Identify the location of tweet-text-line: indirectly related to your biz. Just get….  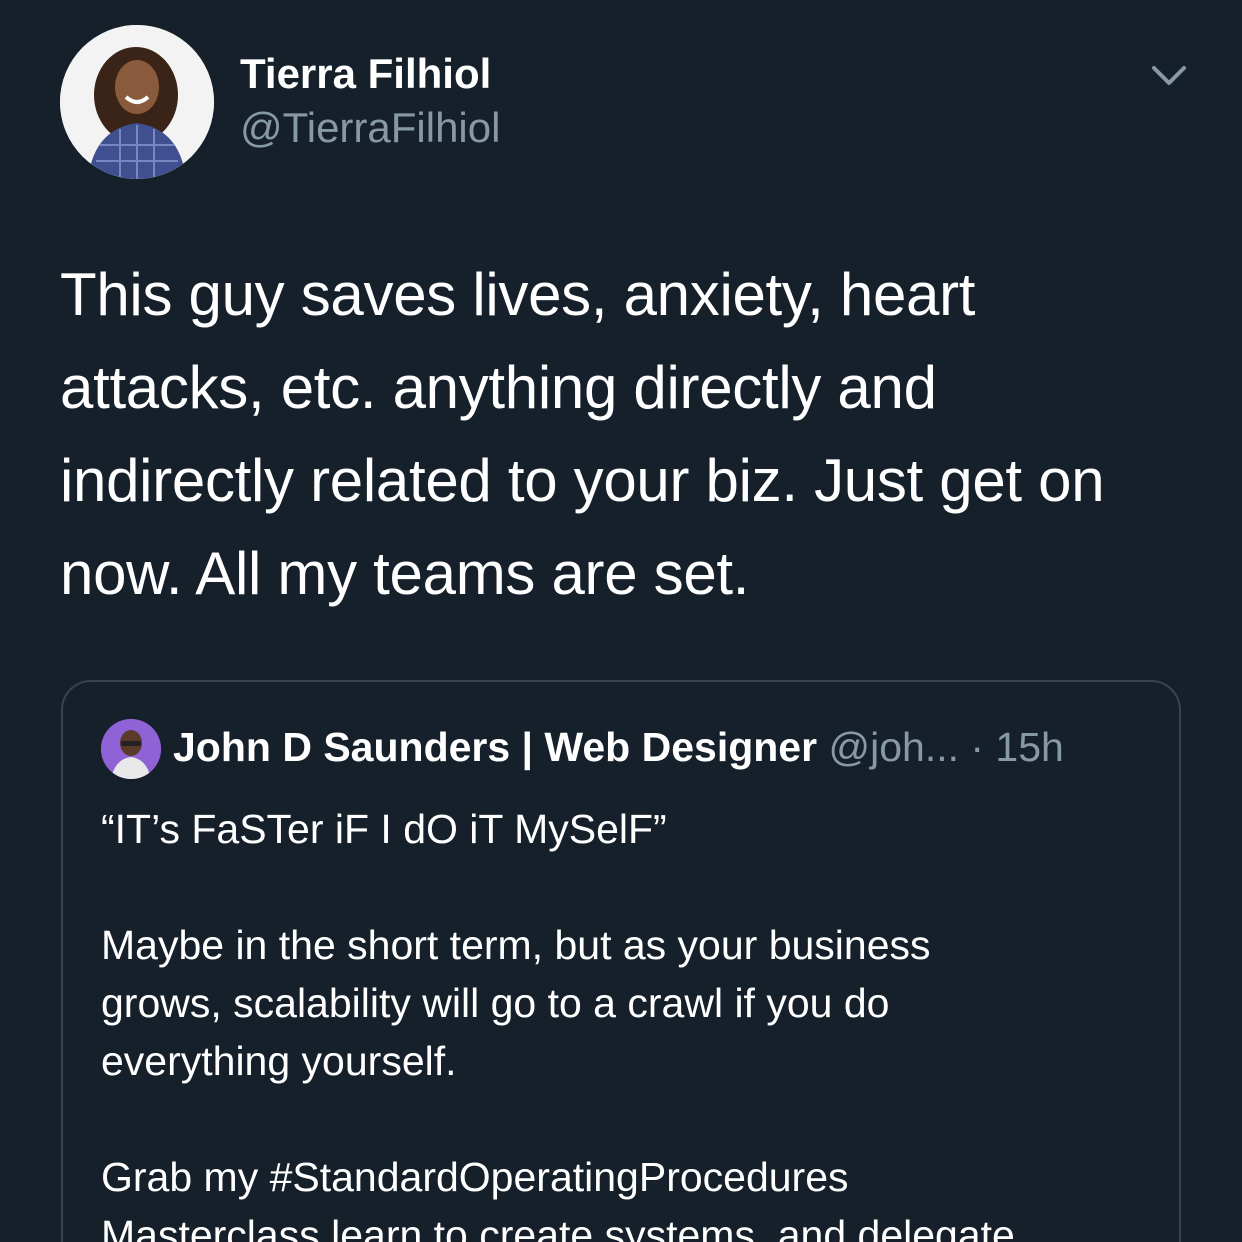
(582, 480).